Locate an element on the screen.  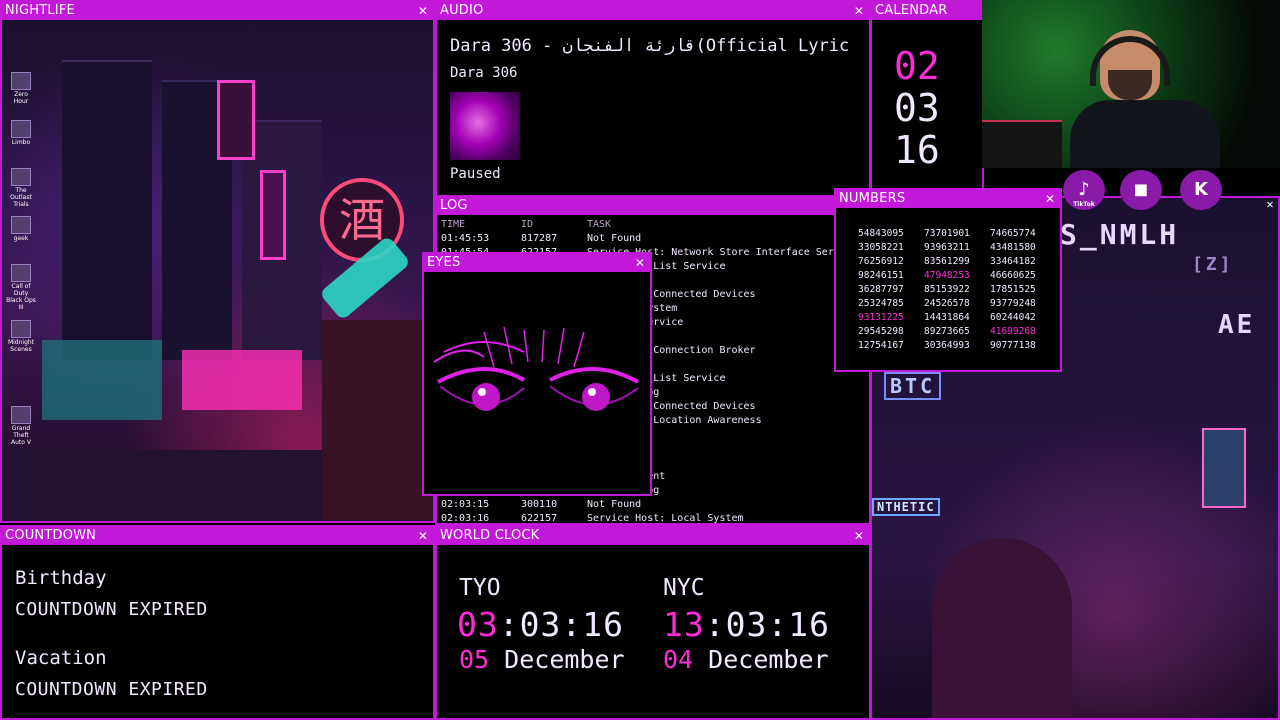
world-clock-titlebar: WORLD CLOCK ✕ is located at coordinates (653, 536).